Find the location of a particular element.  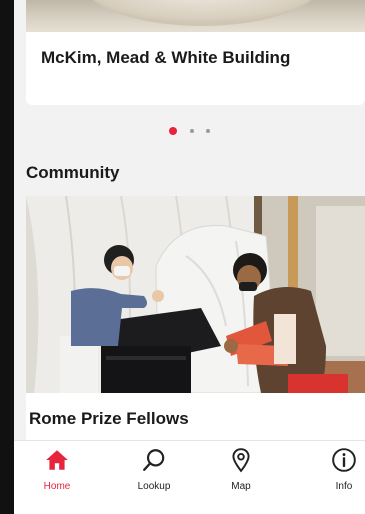

featured-card-title: McKim, Mead & White Building is located at coordinates (166, 57).